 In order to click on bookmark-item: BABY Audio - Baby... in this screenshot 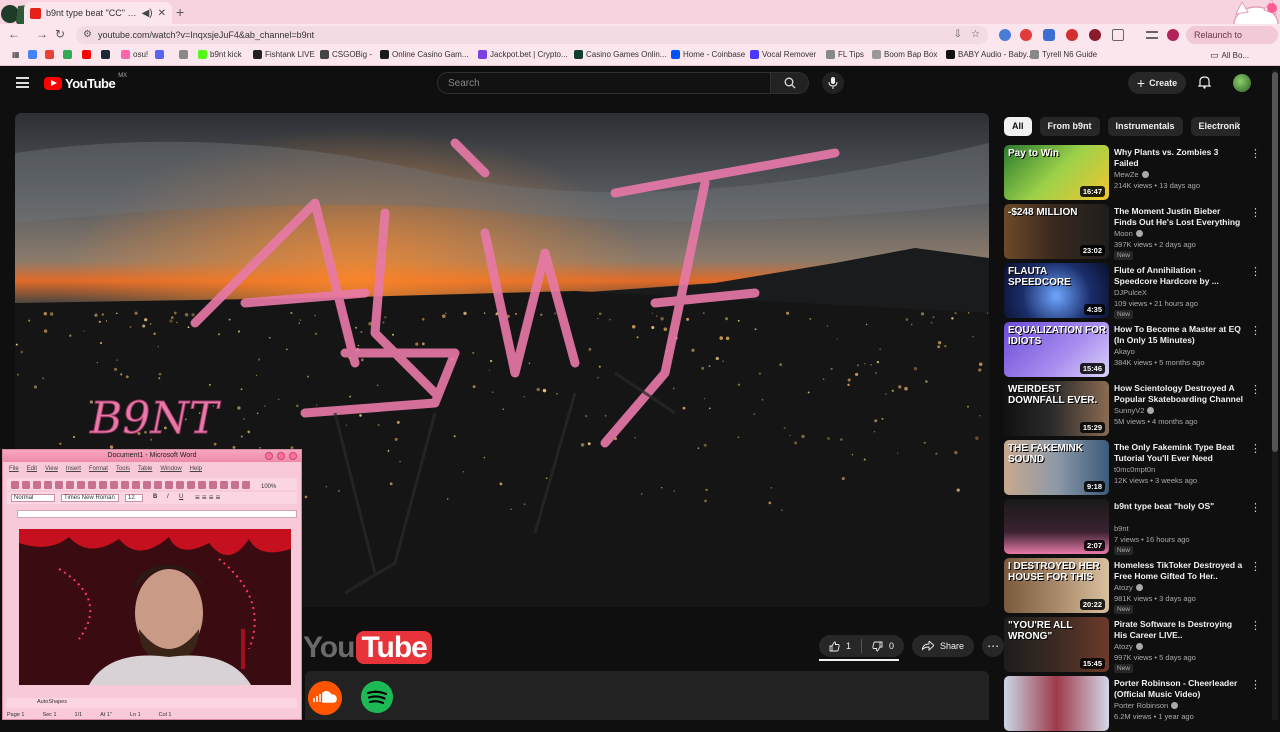, I will do `click(989, 54)`.